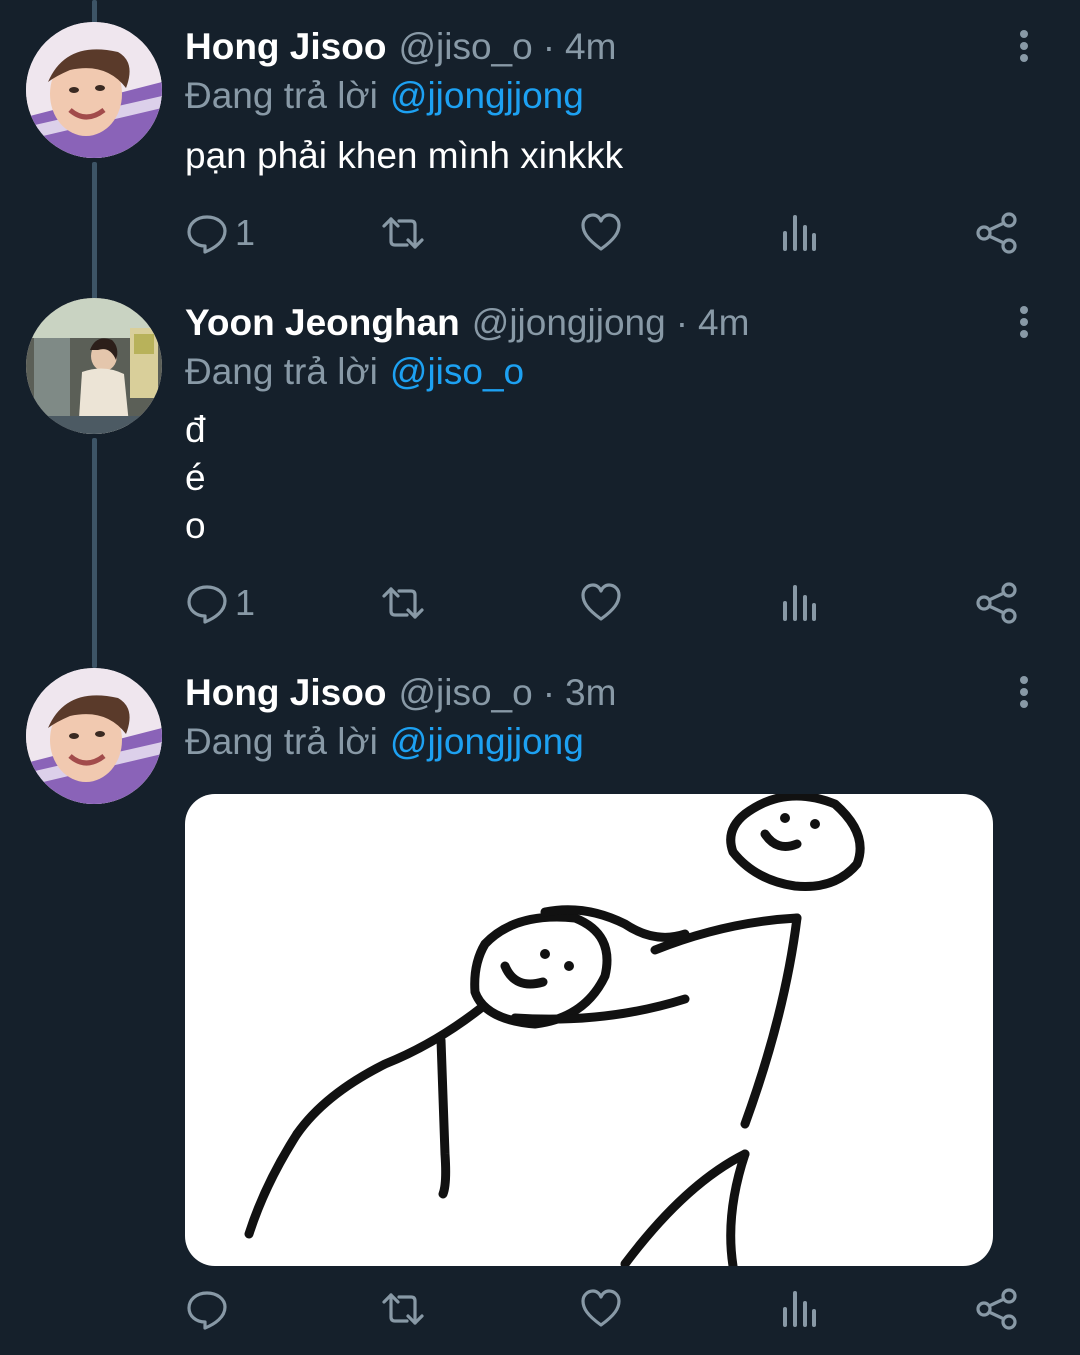 The image size is (1080, 1355). I want to click on tweet-header: Hong Jisoo @jiso_o · 4m, so click(602, 47).